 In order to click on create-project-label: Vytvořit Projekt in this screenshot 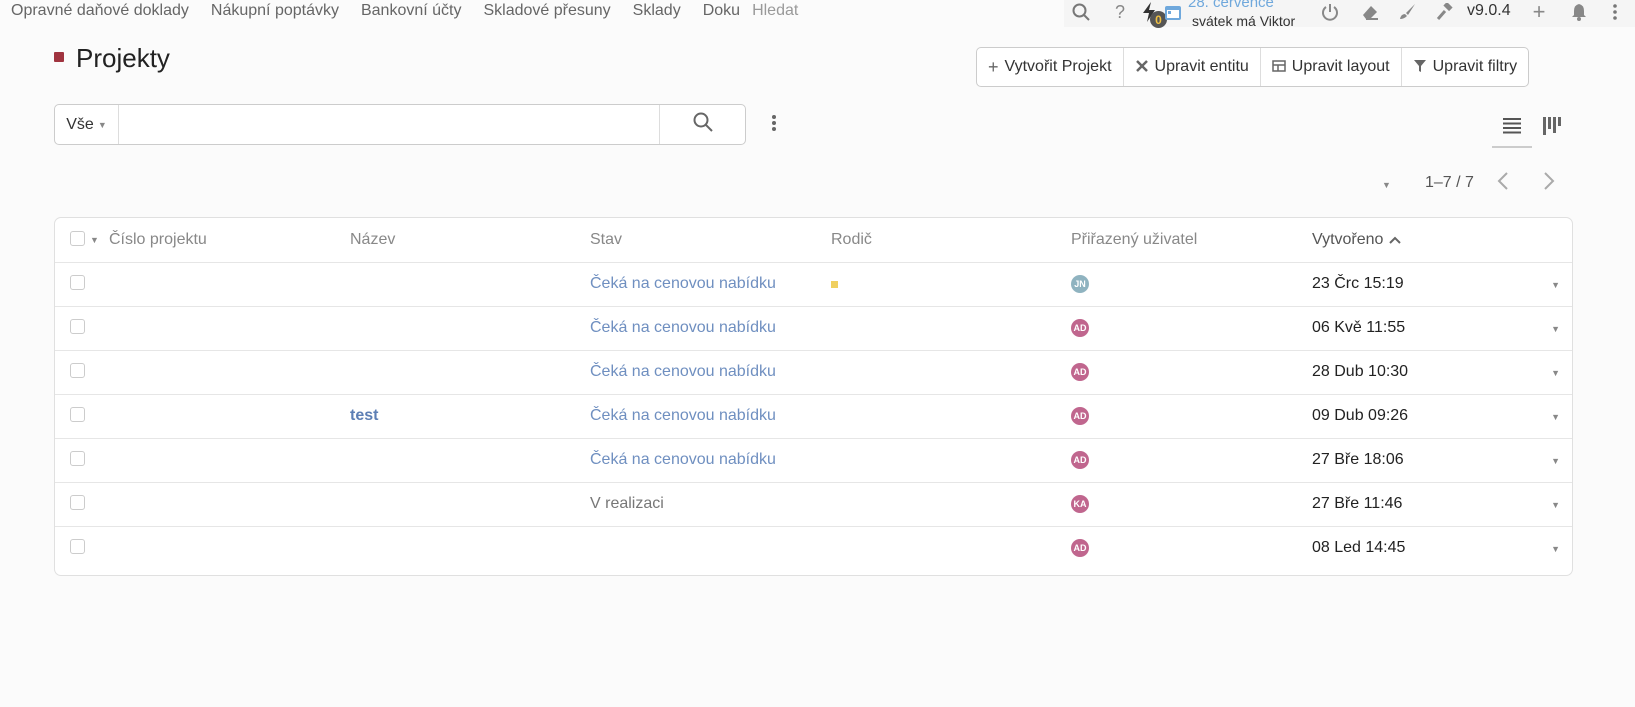, I will do `click(1058, 66)`.